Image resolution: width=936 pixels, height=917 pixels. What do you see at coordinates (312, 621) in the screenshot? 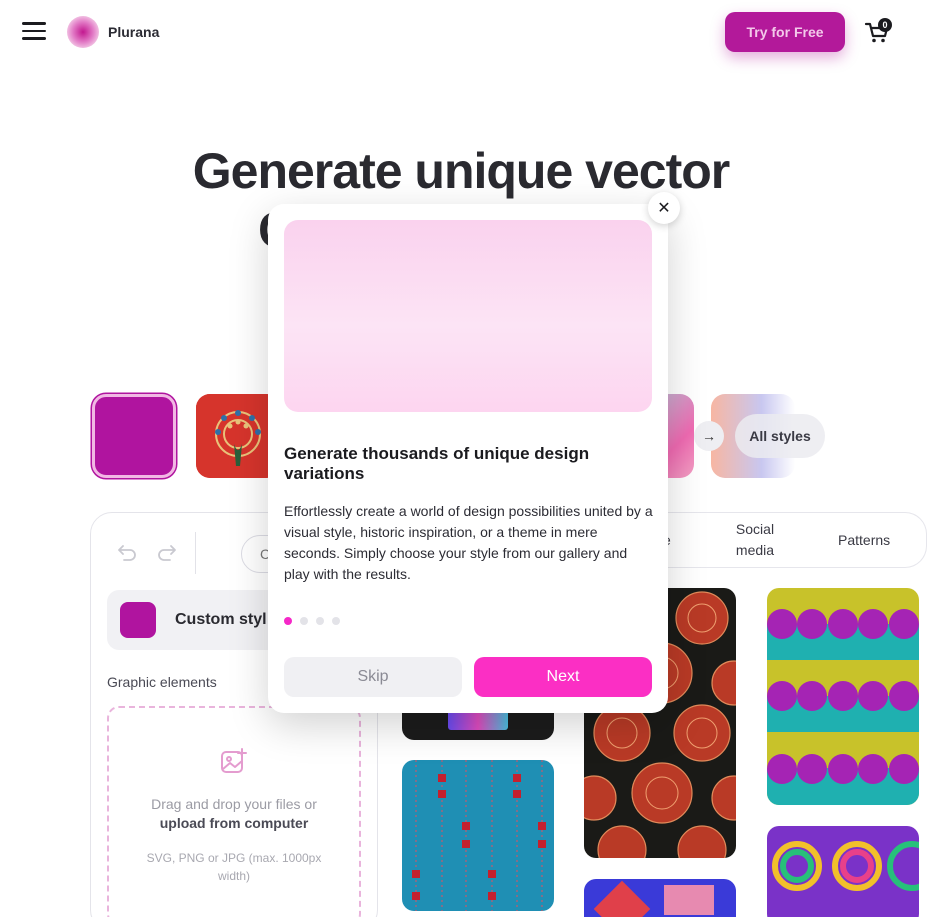
I see `step-indicator` at bounding box center [312, 621].